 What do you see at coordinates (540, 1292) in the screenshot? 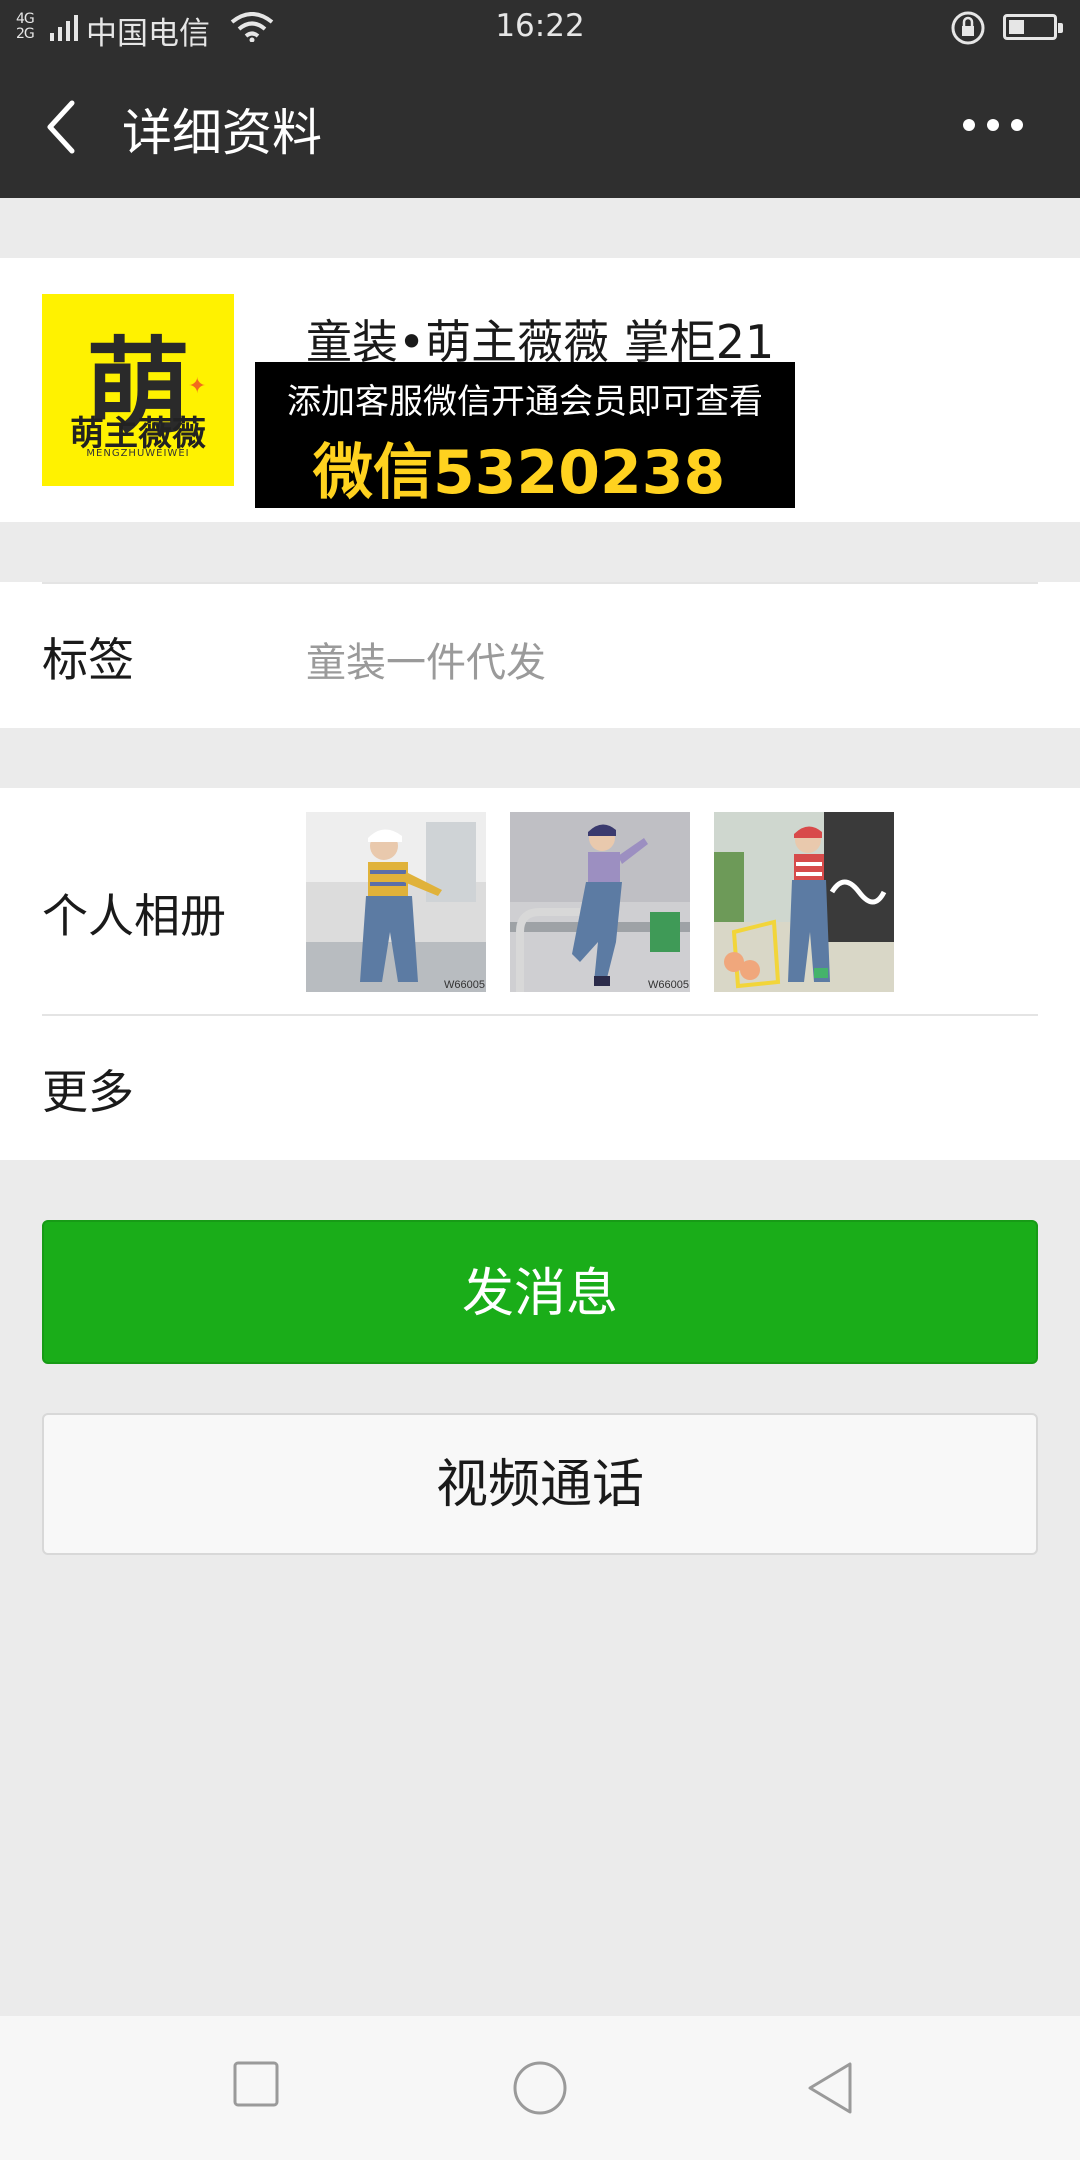
I see `send-message-button: 发消息` at bounding box center [540, 1292].